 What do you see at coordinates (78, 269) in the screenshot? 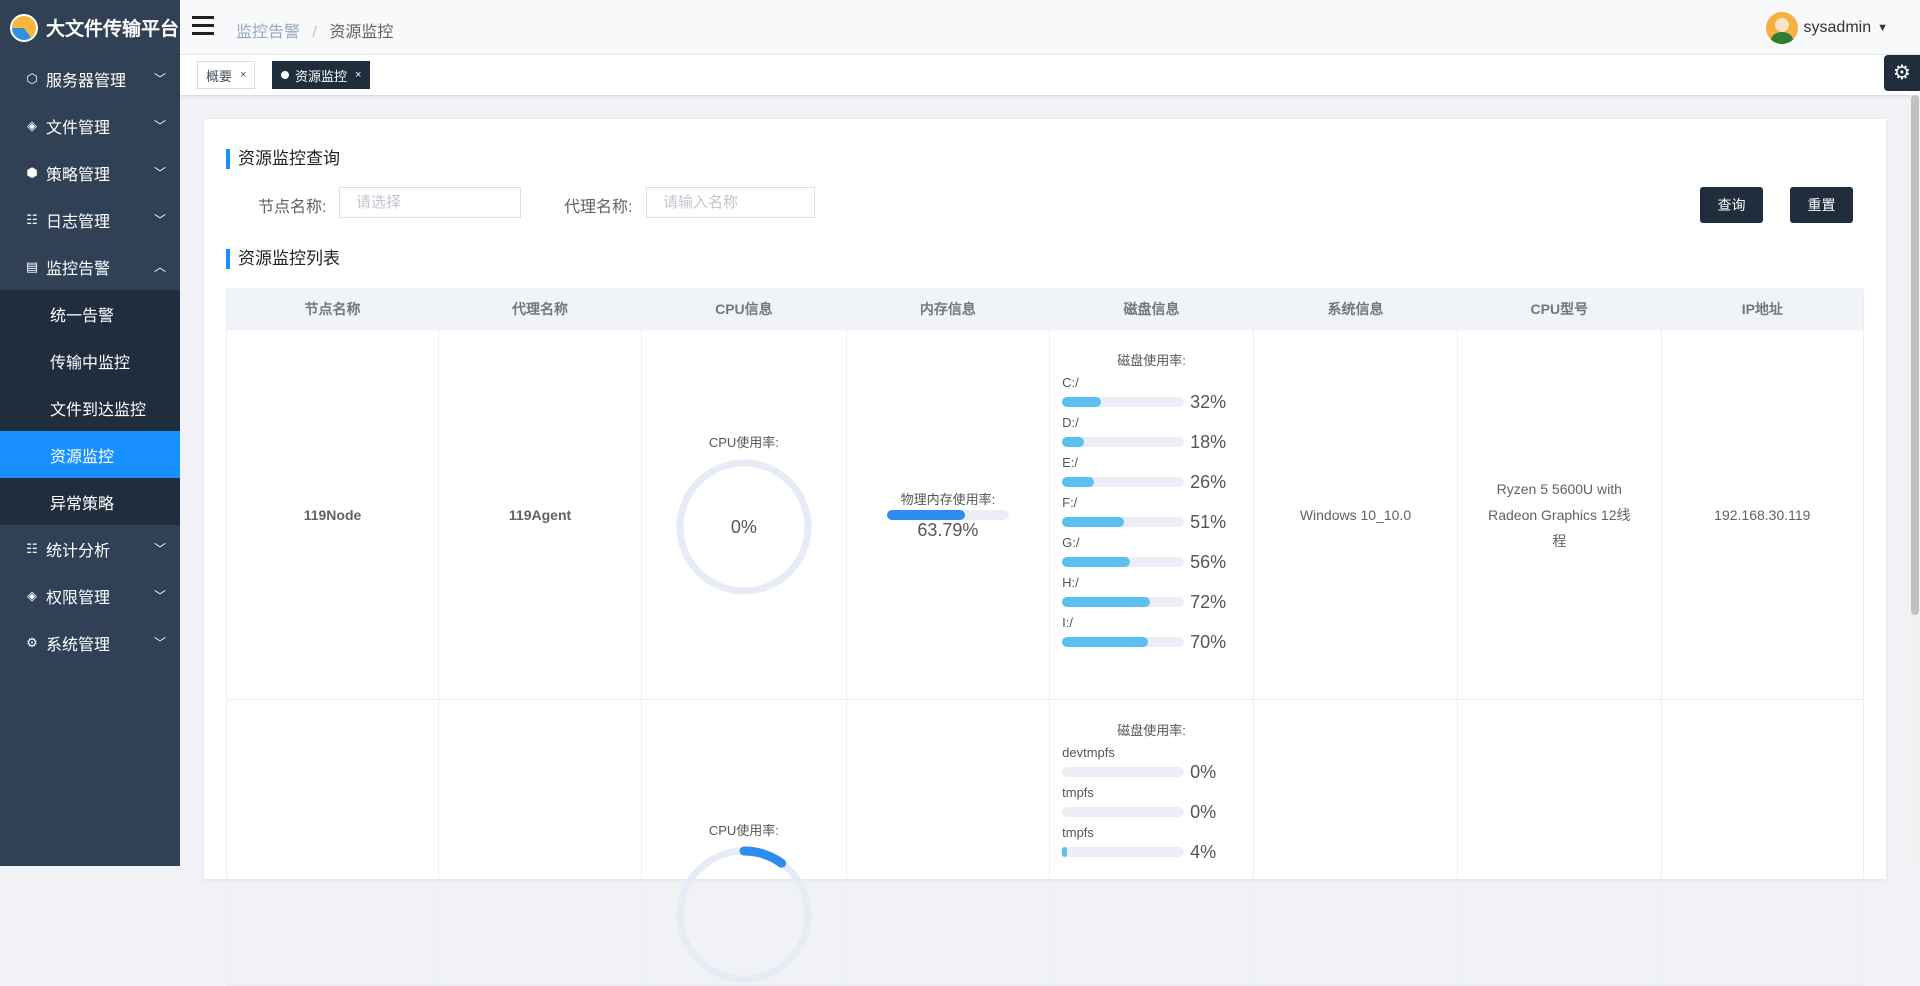
I see `sidebar-item-label: 监控告警` at bounding box center [78, 269].